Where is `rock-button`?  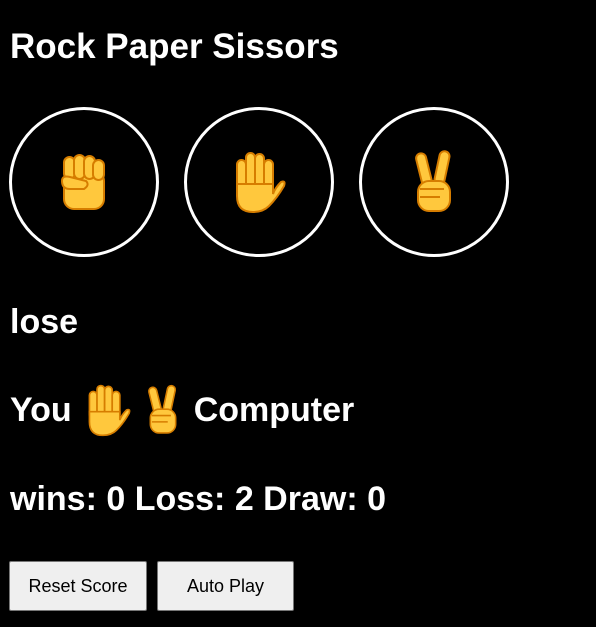
rock-button is located at coordinates (84, 182).